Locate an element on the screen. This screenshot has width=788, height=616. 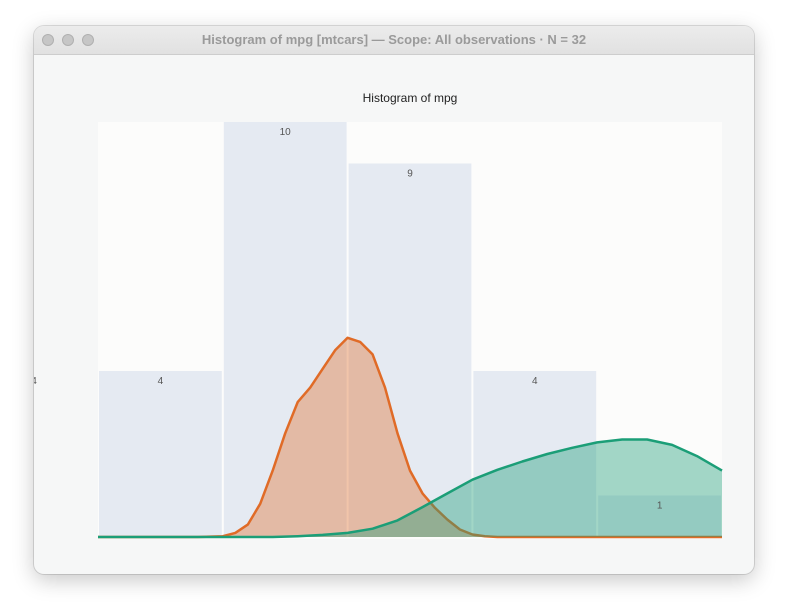
histogram-bar is located at coordinates (160, 454).